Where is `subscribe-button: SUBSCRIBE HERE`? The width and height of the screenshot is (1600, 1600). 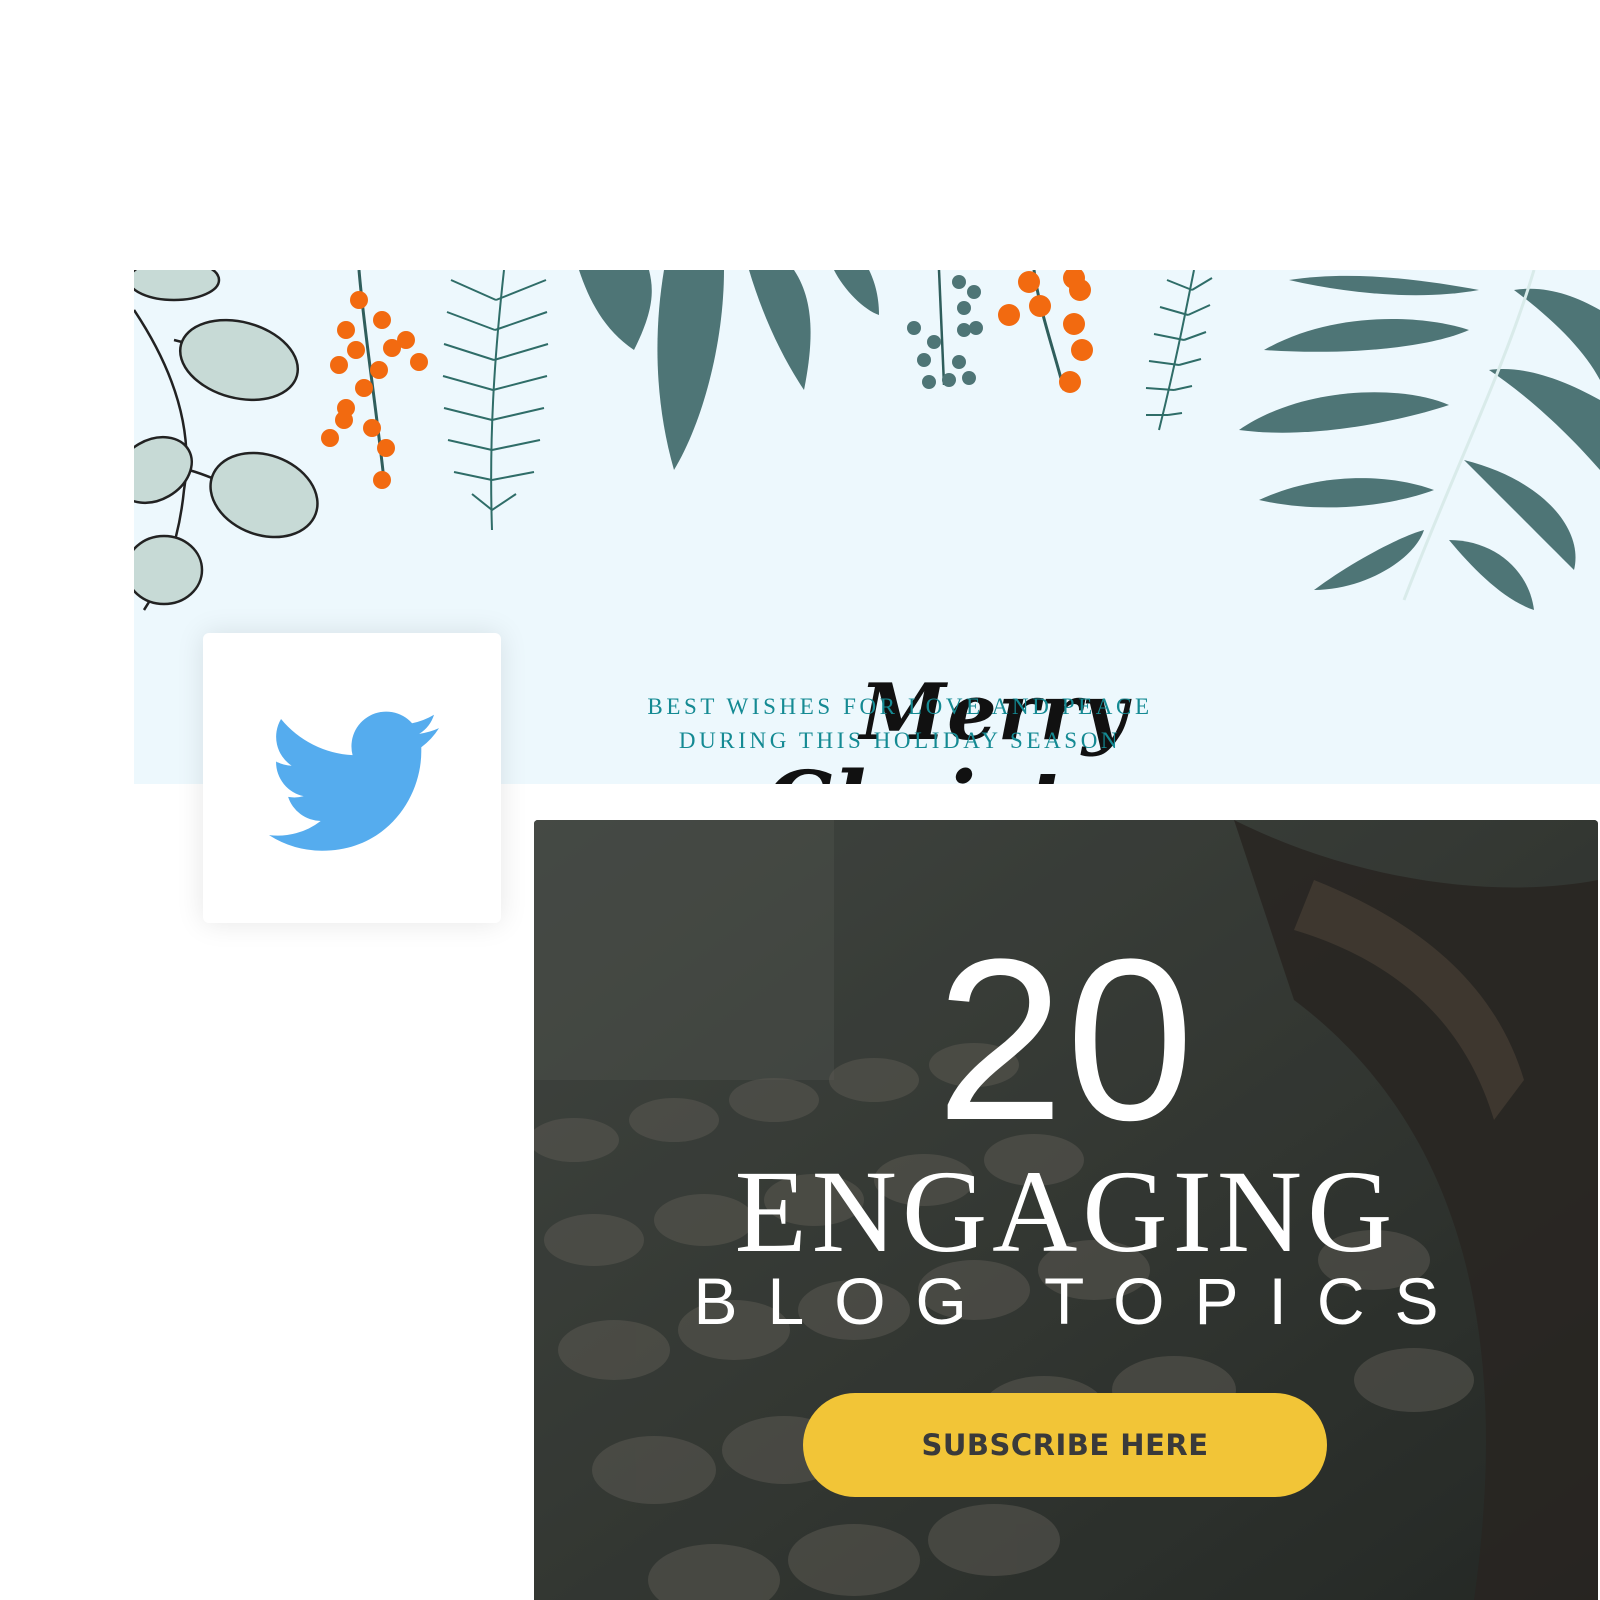 subscribe-button: SUBSCRIBE HERE is located at coordinates (1065, 1445).